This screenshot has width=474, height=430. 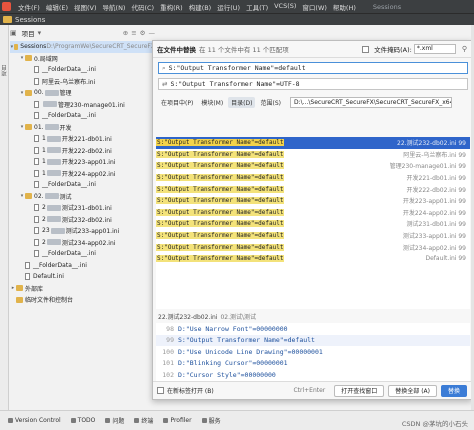 What do you see at coordinates (82, 289) in the screenshot?
I see `tree-item: ▸ 外部库` at bounding box center [82, 289].